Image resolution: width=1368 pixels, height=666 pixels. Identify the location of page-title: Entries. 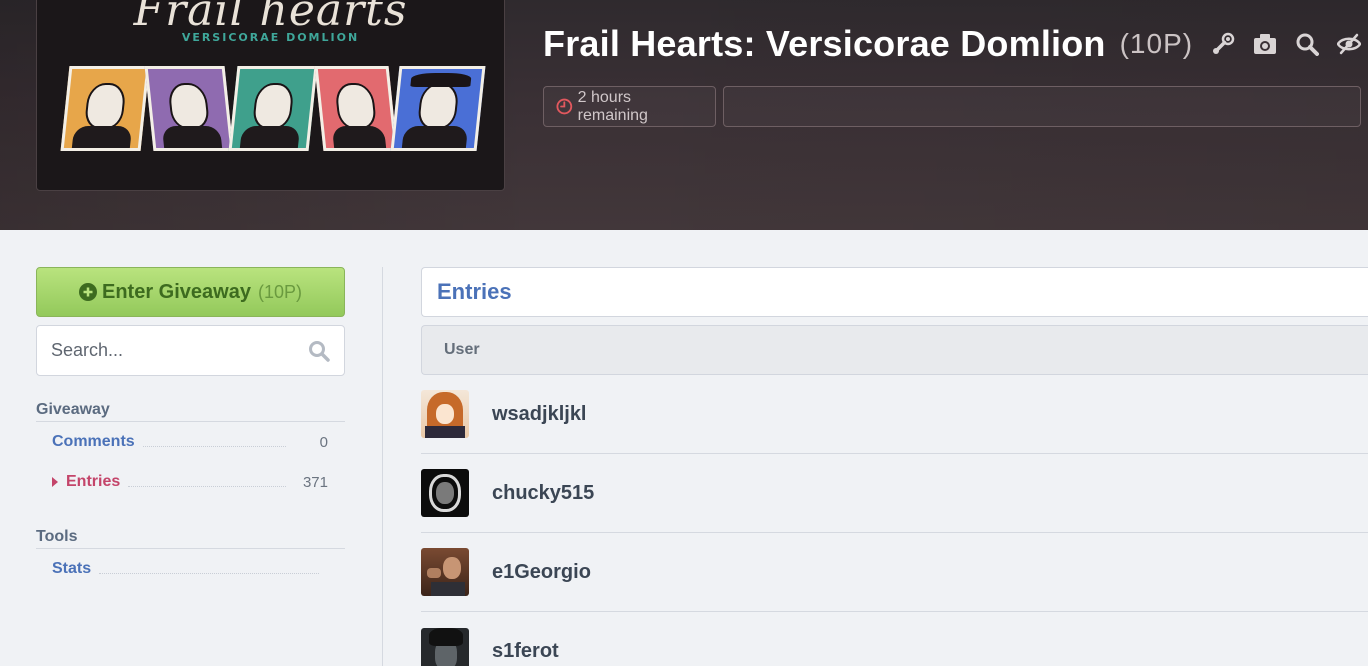
(474, 291).